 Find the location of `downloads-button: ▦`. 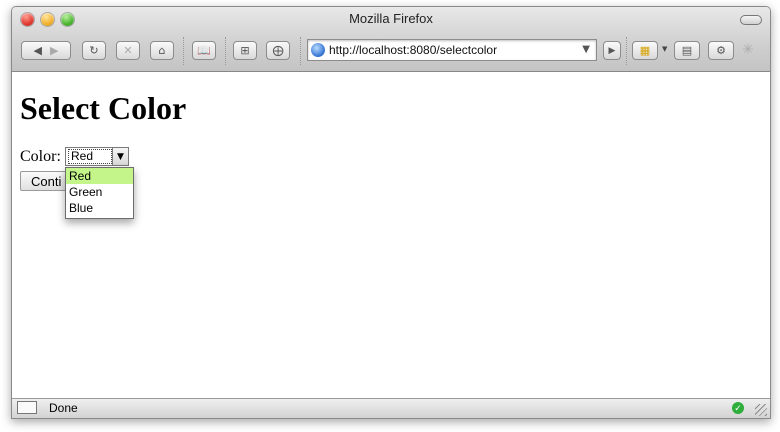

downloads-button: ▦ is located at coordinates (645, 50).